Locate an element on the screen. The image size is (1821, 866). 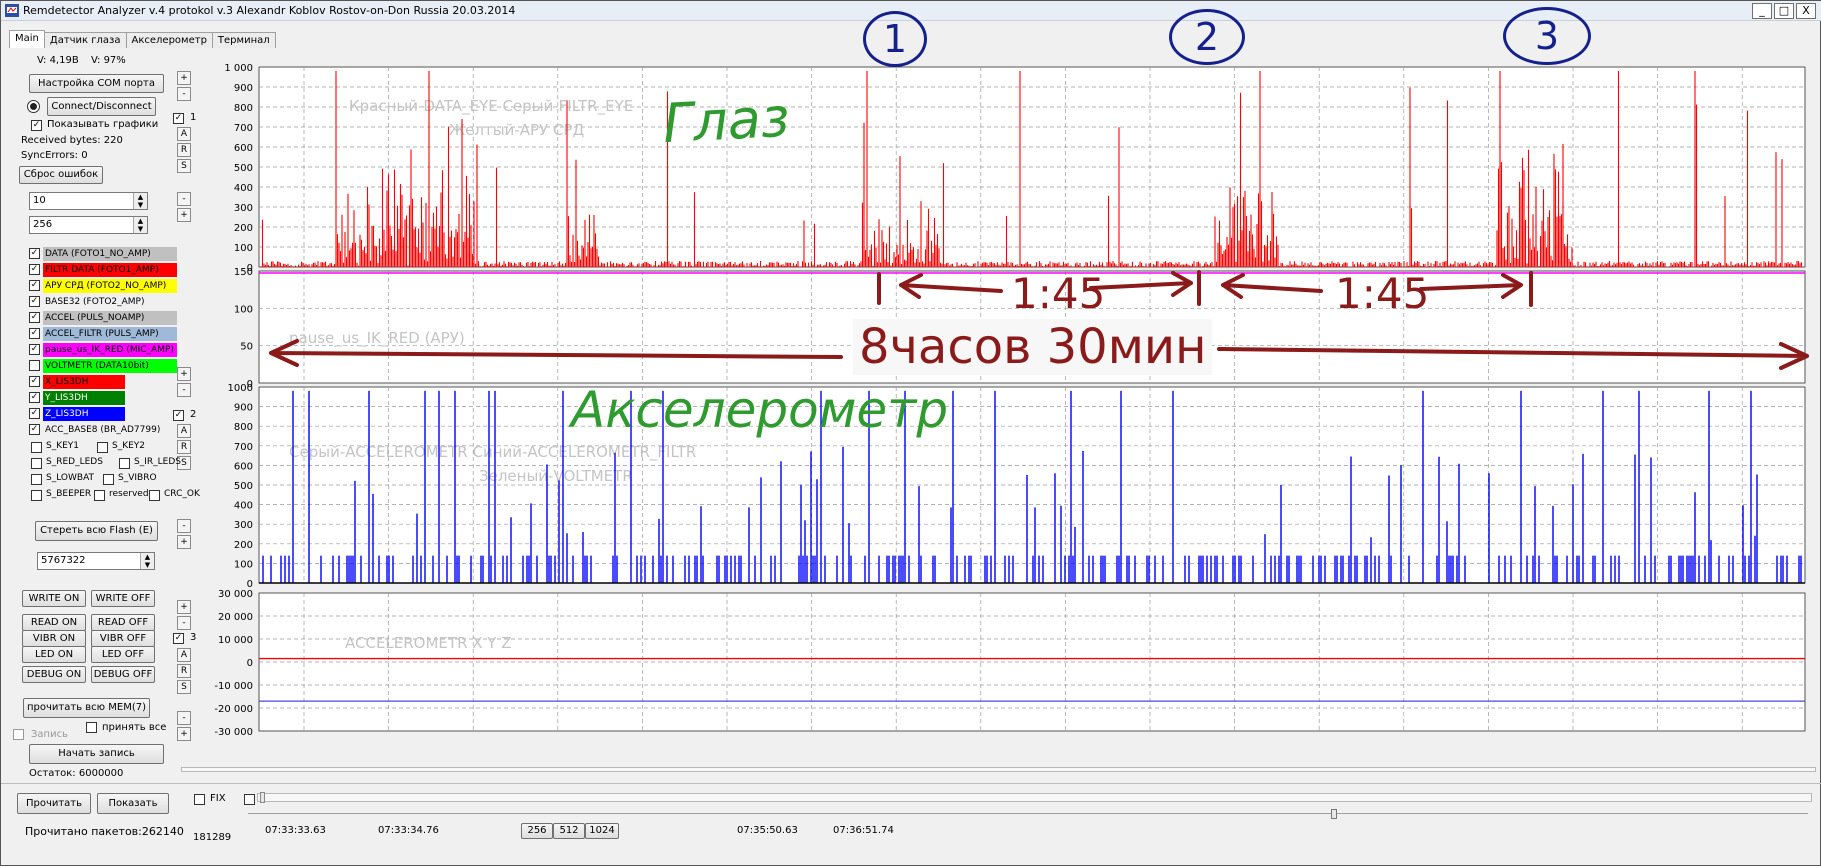
channel-row: ✓ X_LIS3DH is located at coordinates (87, 382).